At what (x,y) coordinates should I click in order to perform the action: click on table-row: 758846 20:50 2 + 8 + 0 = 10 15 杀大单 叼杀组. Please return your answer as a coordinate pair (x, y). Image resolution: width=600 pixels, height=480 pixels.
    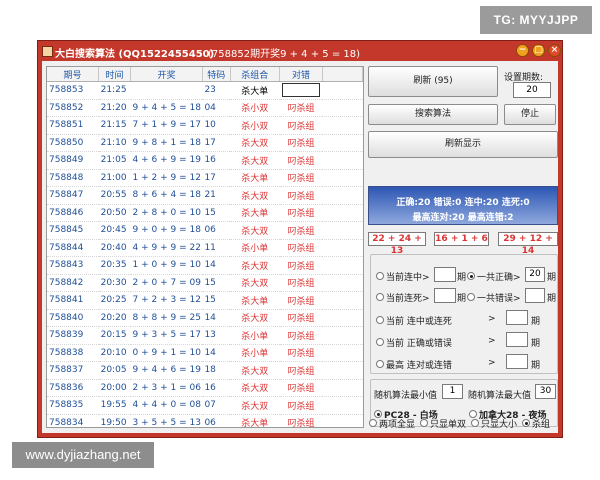
    Looking at the image, I should click on (205, 213).